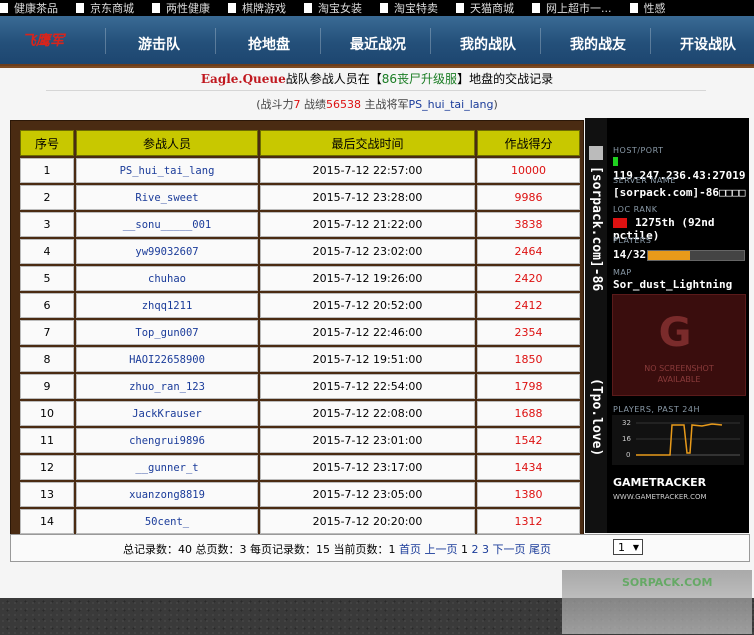  I want to click on cell-name: Rive_sweet, so click(167, 197).